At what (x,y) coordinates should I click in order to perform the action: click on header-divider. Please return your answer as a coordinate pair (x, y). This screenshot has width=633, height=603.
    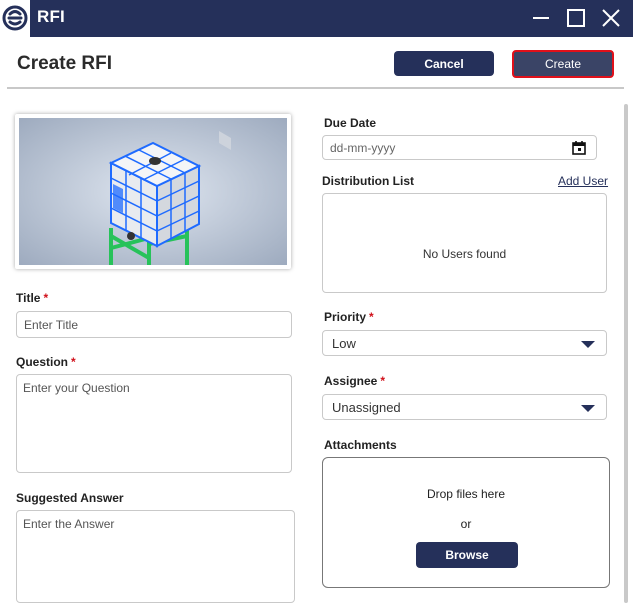
    Looking at the image, I should click on (315, 88).